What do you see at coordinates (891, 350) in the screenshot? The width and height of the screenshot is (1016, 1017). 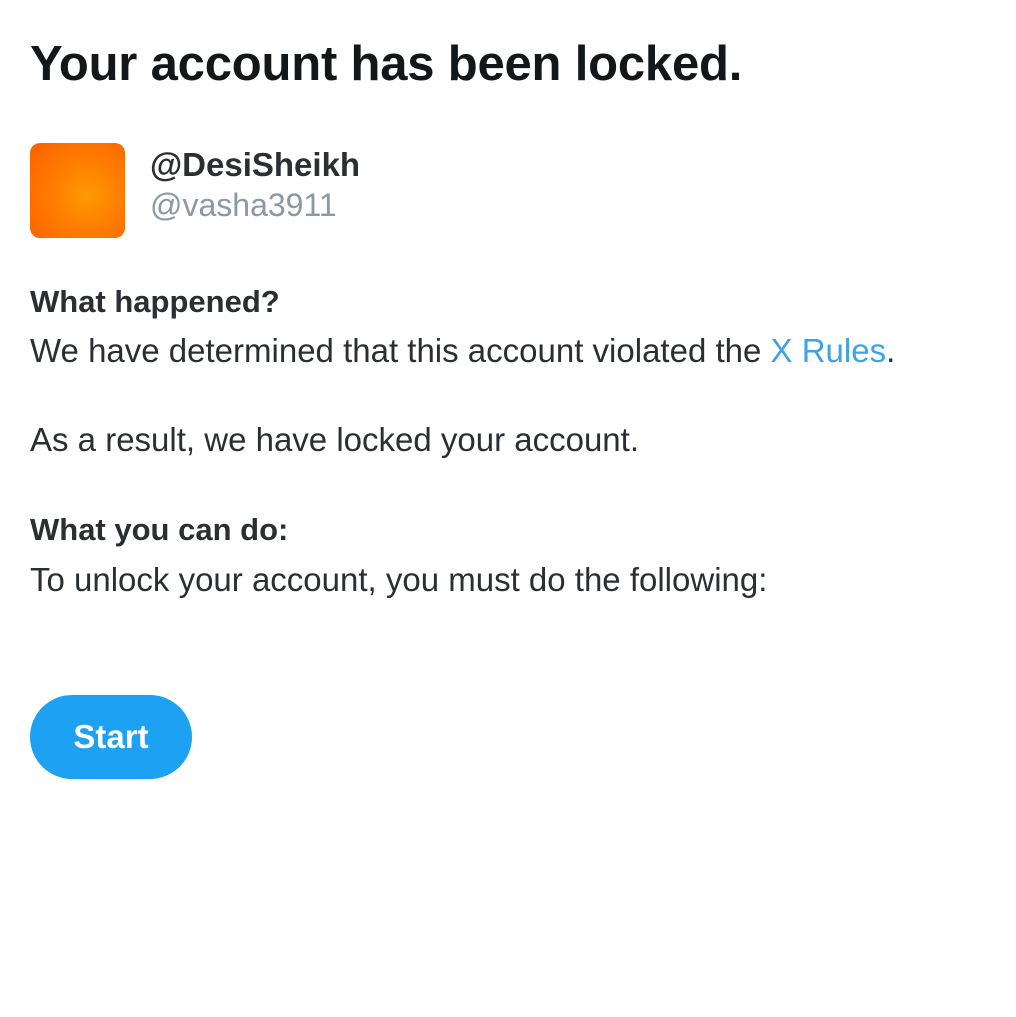 I see `violation-text-suffix: .` at bounding box center [891, 350].